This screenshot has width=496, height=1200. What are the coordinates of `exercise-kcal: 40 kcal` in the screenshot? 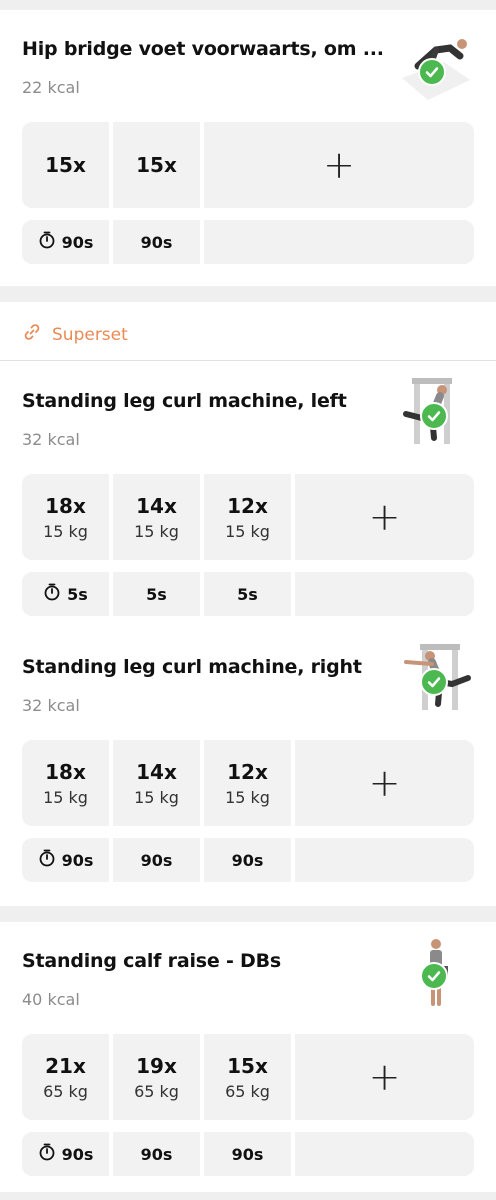 It's located at (51, 999).